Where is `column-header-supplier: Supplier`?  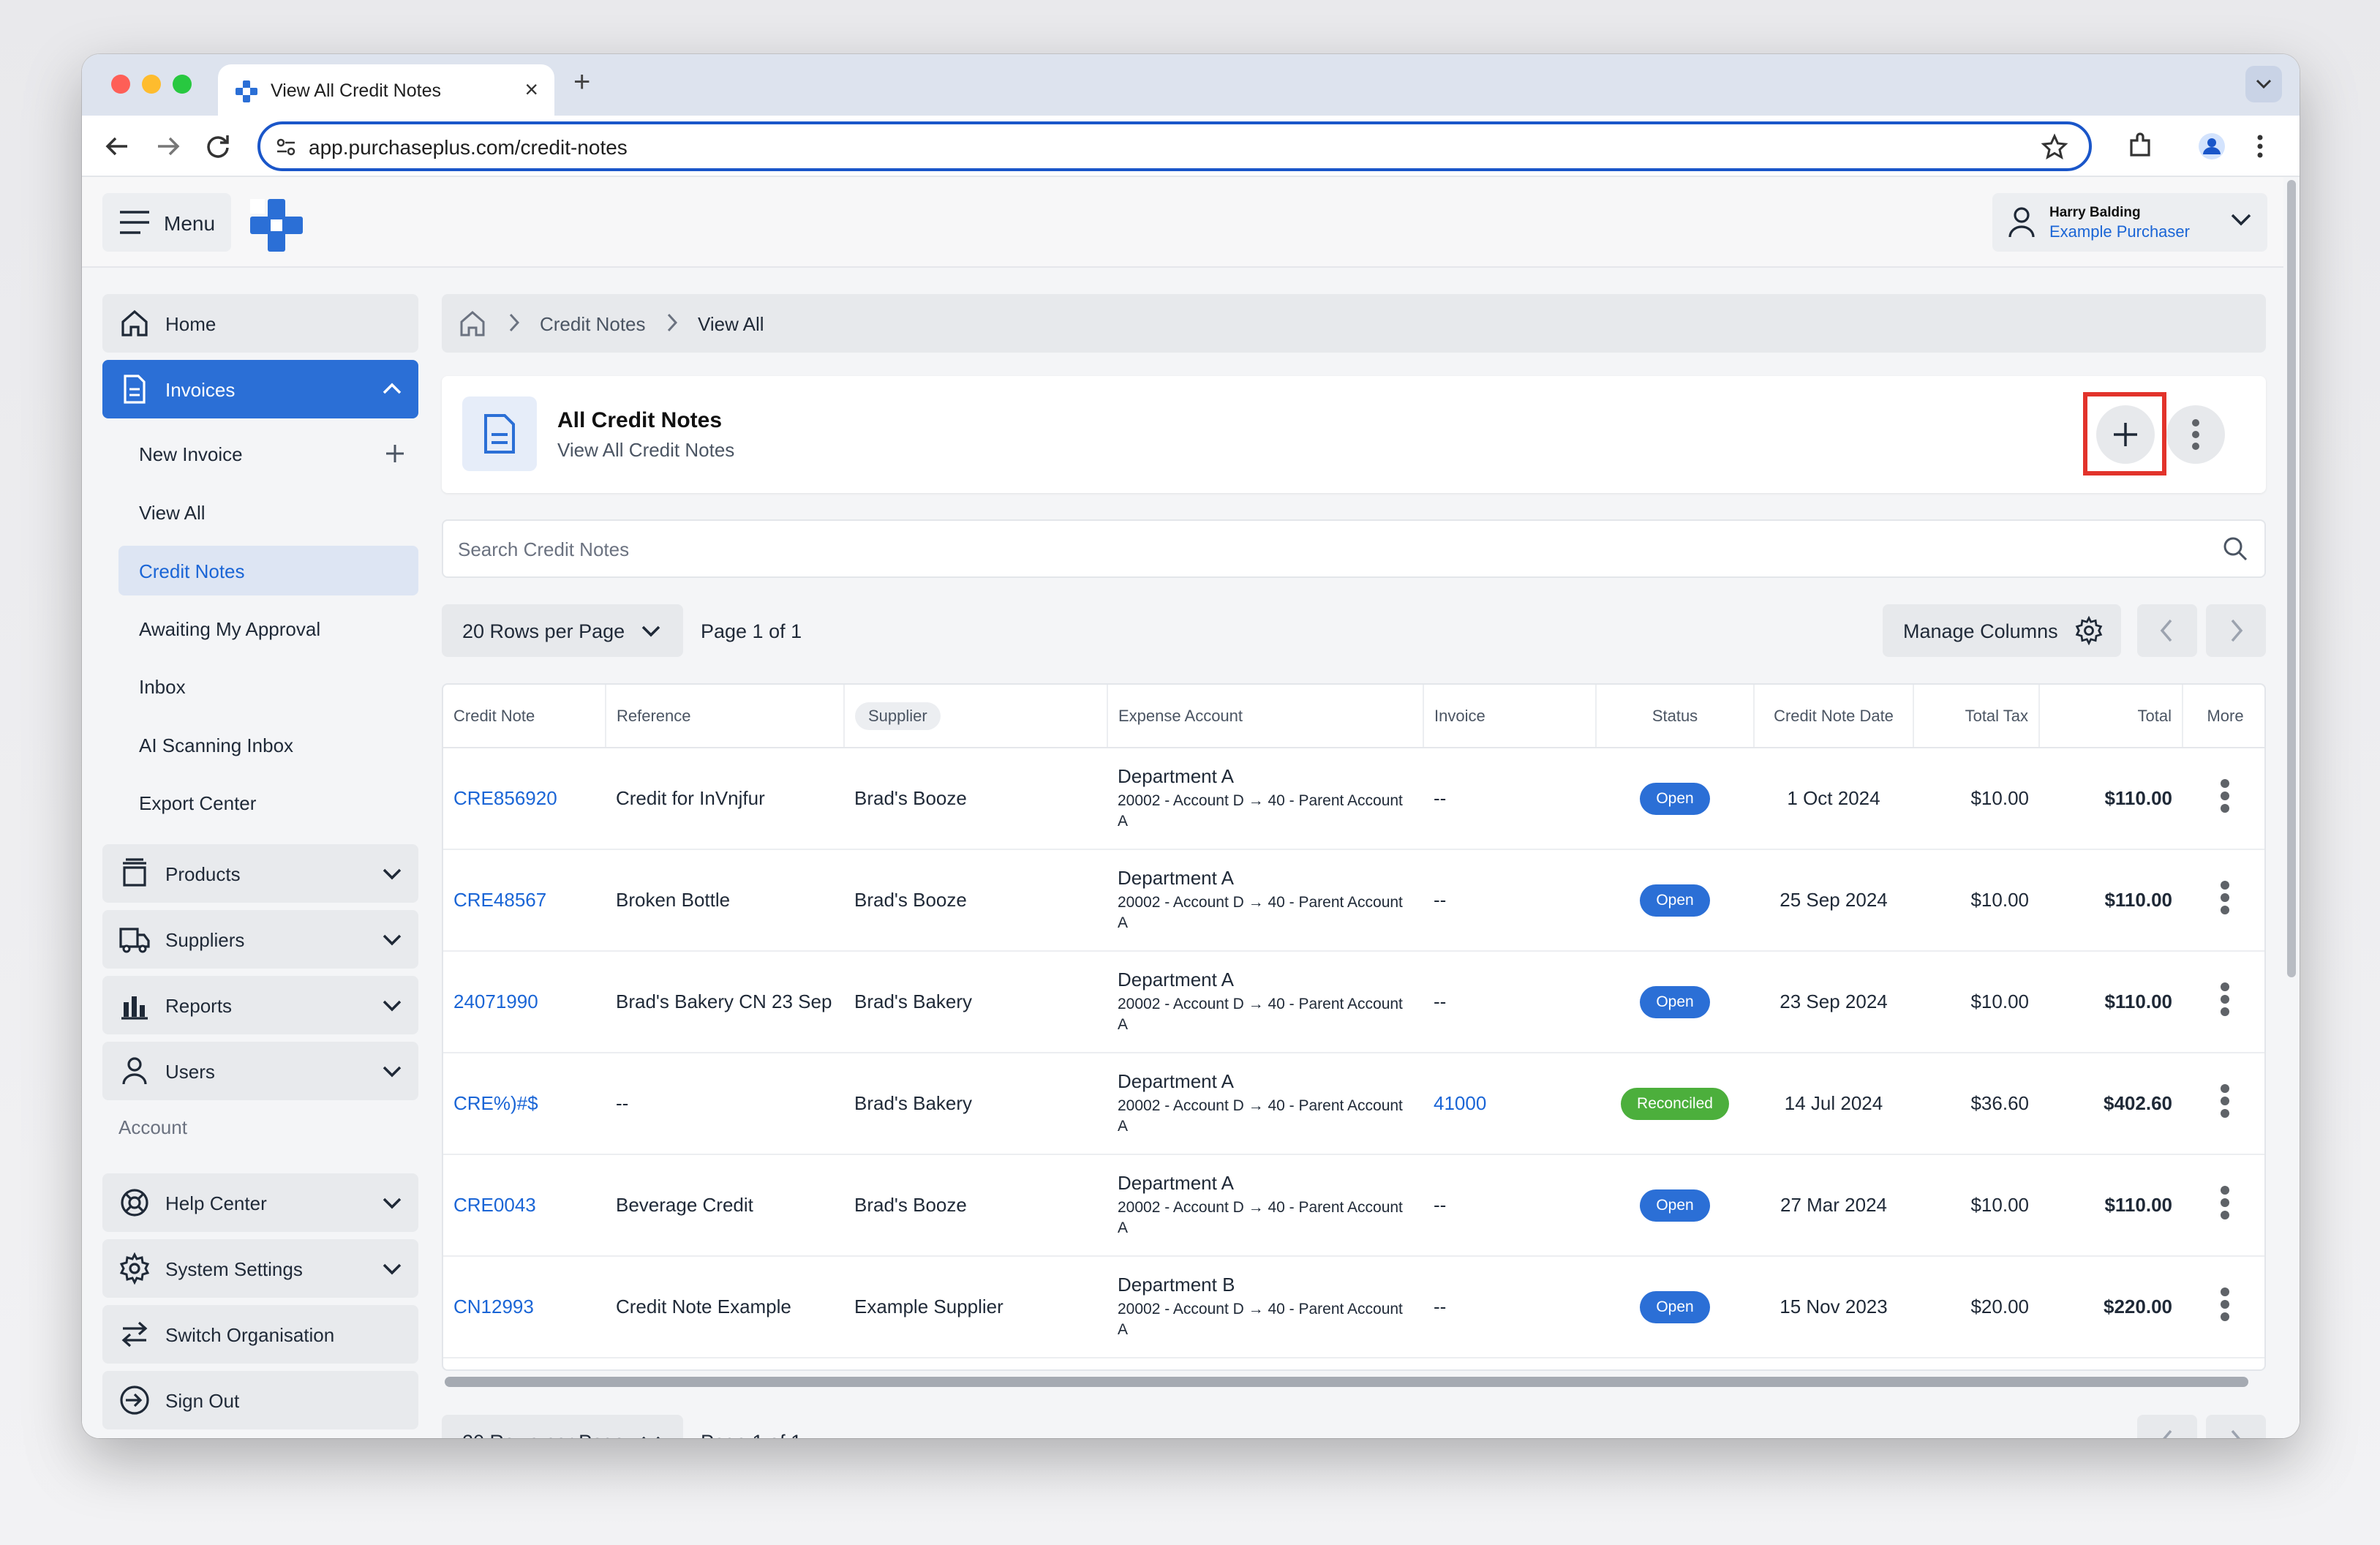 column-header-supplier: Supplier is located at coordinates (976, 716).